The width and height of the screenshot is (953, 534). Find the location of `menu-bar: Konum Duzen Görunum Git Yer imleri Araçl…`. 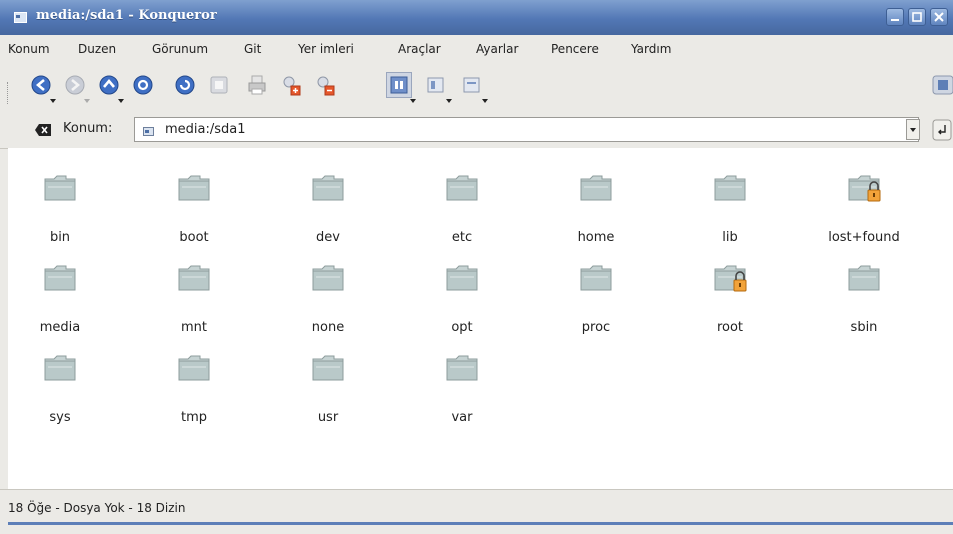

menu-bar: Konum Duzen Görunum Git Yer imleri Araçl… is located at coordinates (476, 48).